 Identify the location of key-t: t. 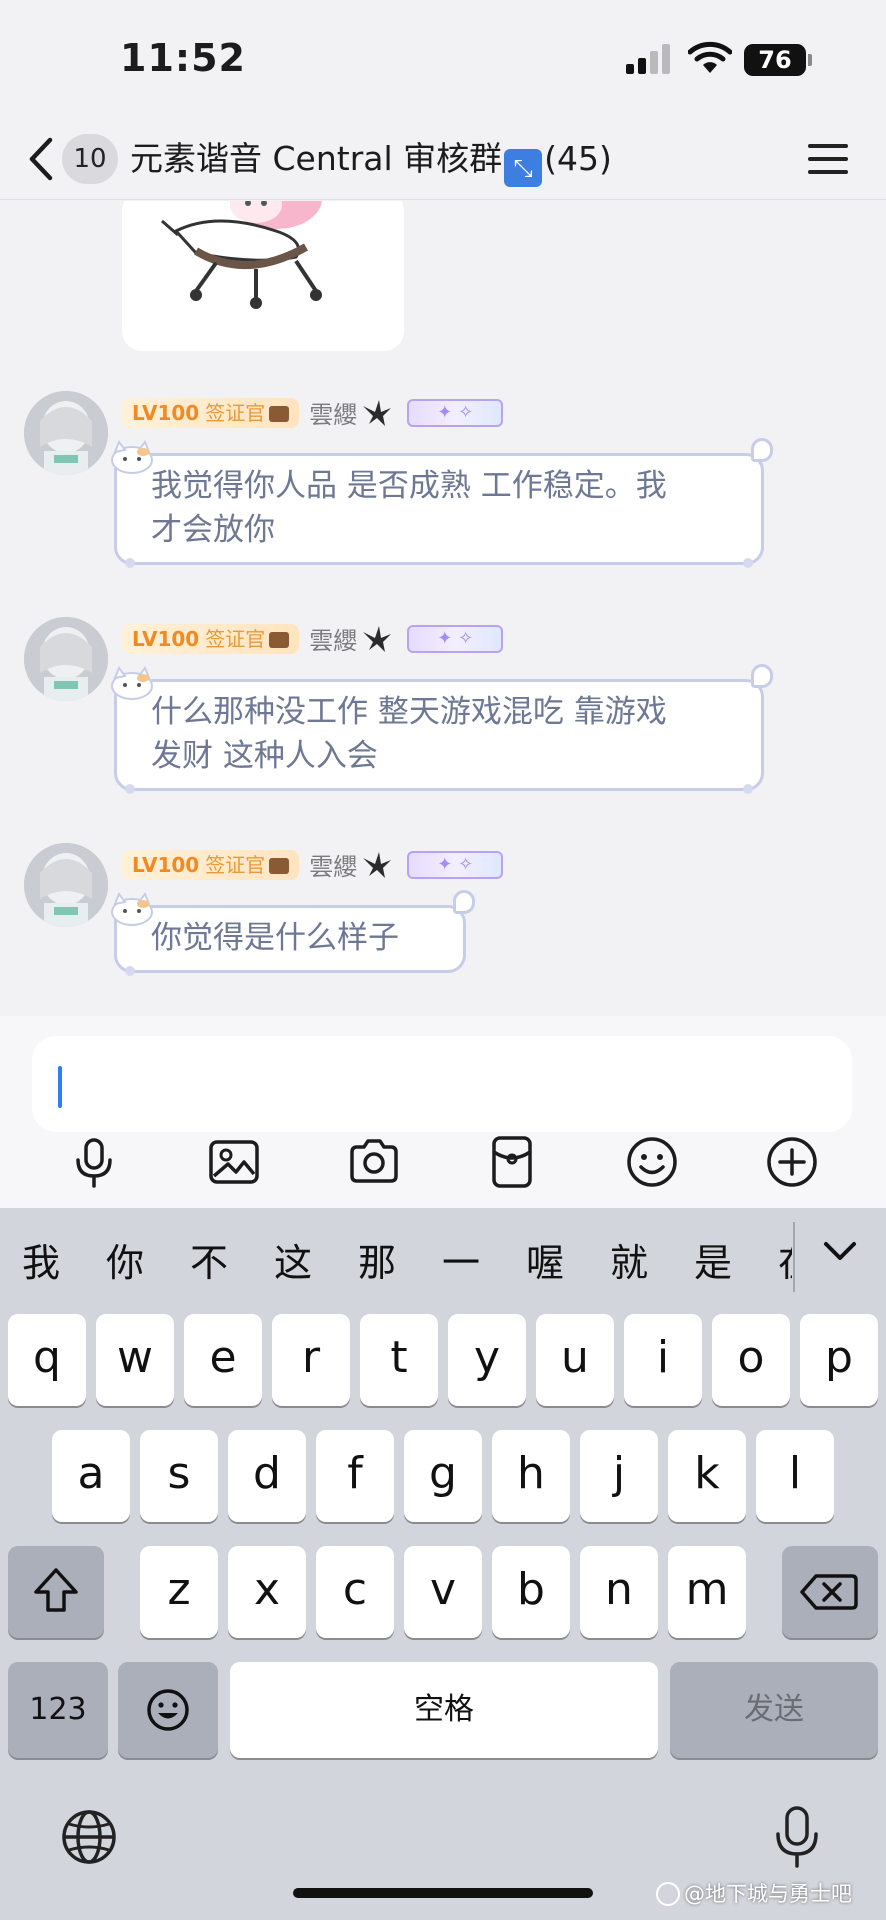
(399, 1360).